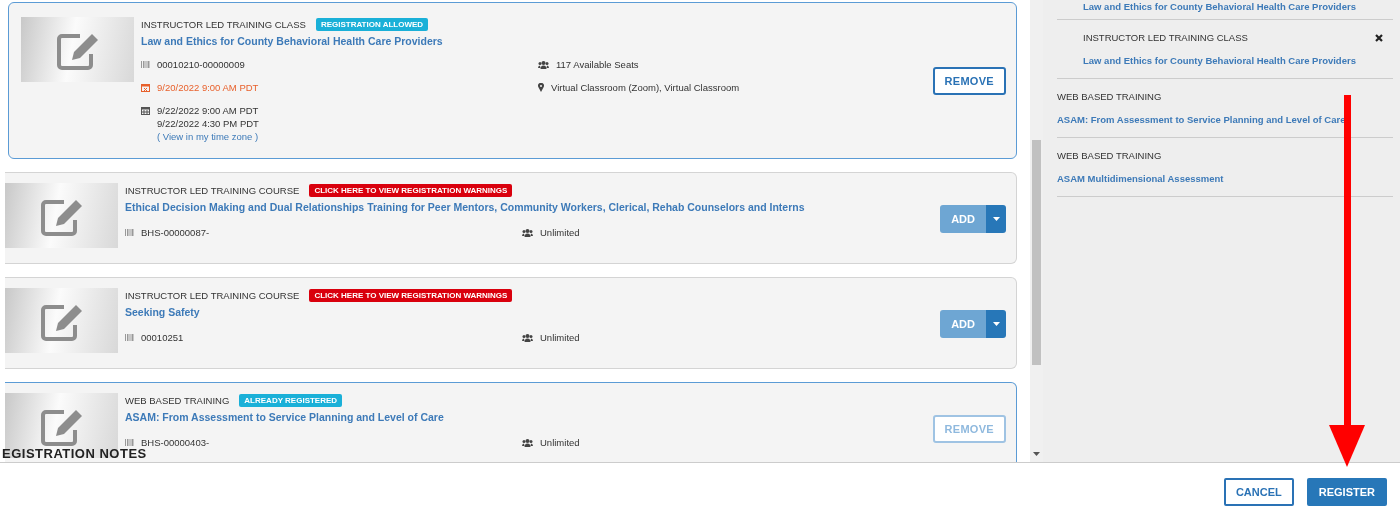 The width and height of the screenshot is (1400, 506). Describe the element at coordinates (645, 87) in the screenshot. I see `meta-text: Virtual Classroom (Zoom), Virtual Classroom` at that location.